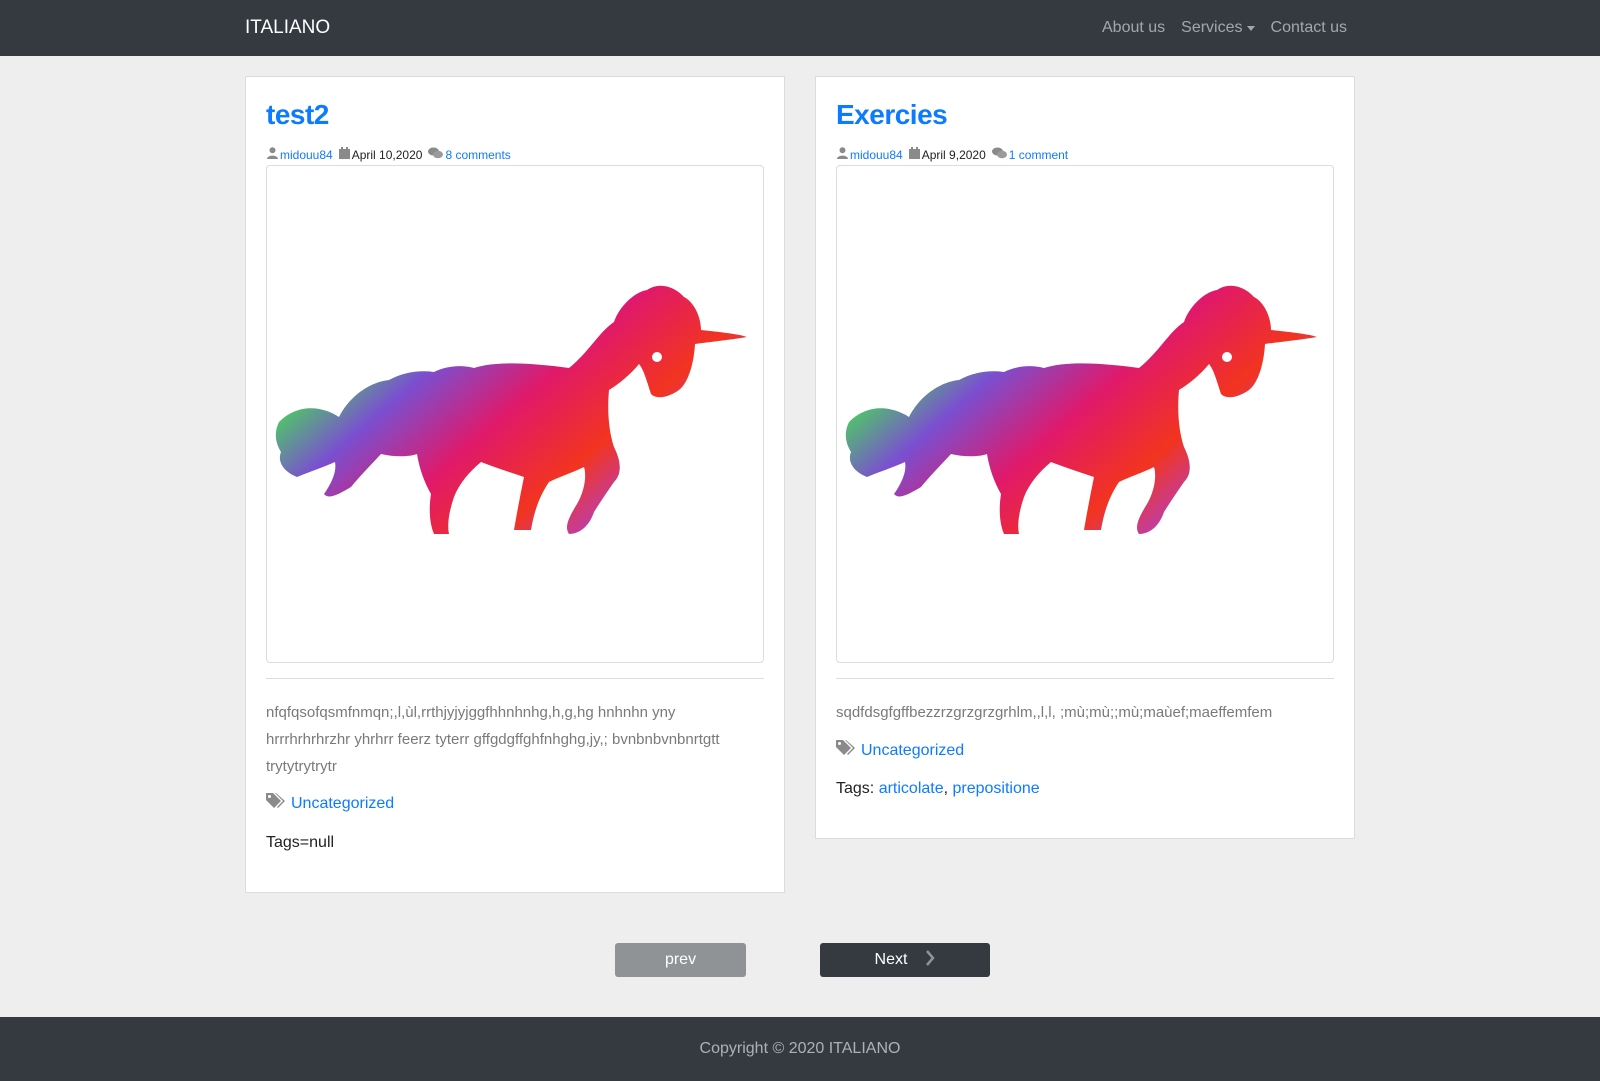  What do you see at coordinates (892, 115) in the screenshot?
I see `post-title-link: Exercies` at bounding box center [892, 115].